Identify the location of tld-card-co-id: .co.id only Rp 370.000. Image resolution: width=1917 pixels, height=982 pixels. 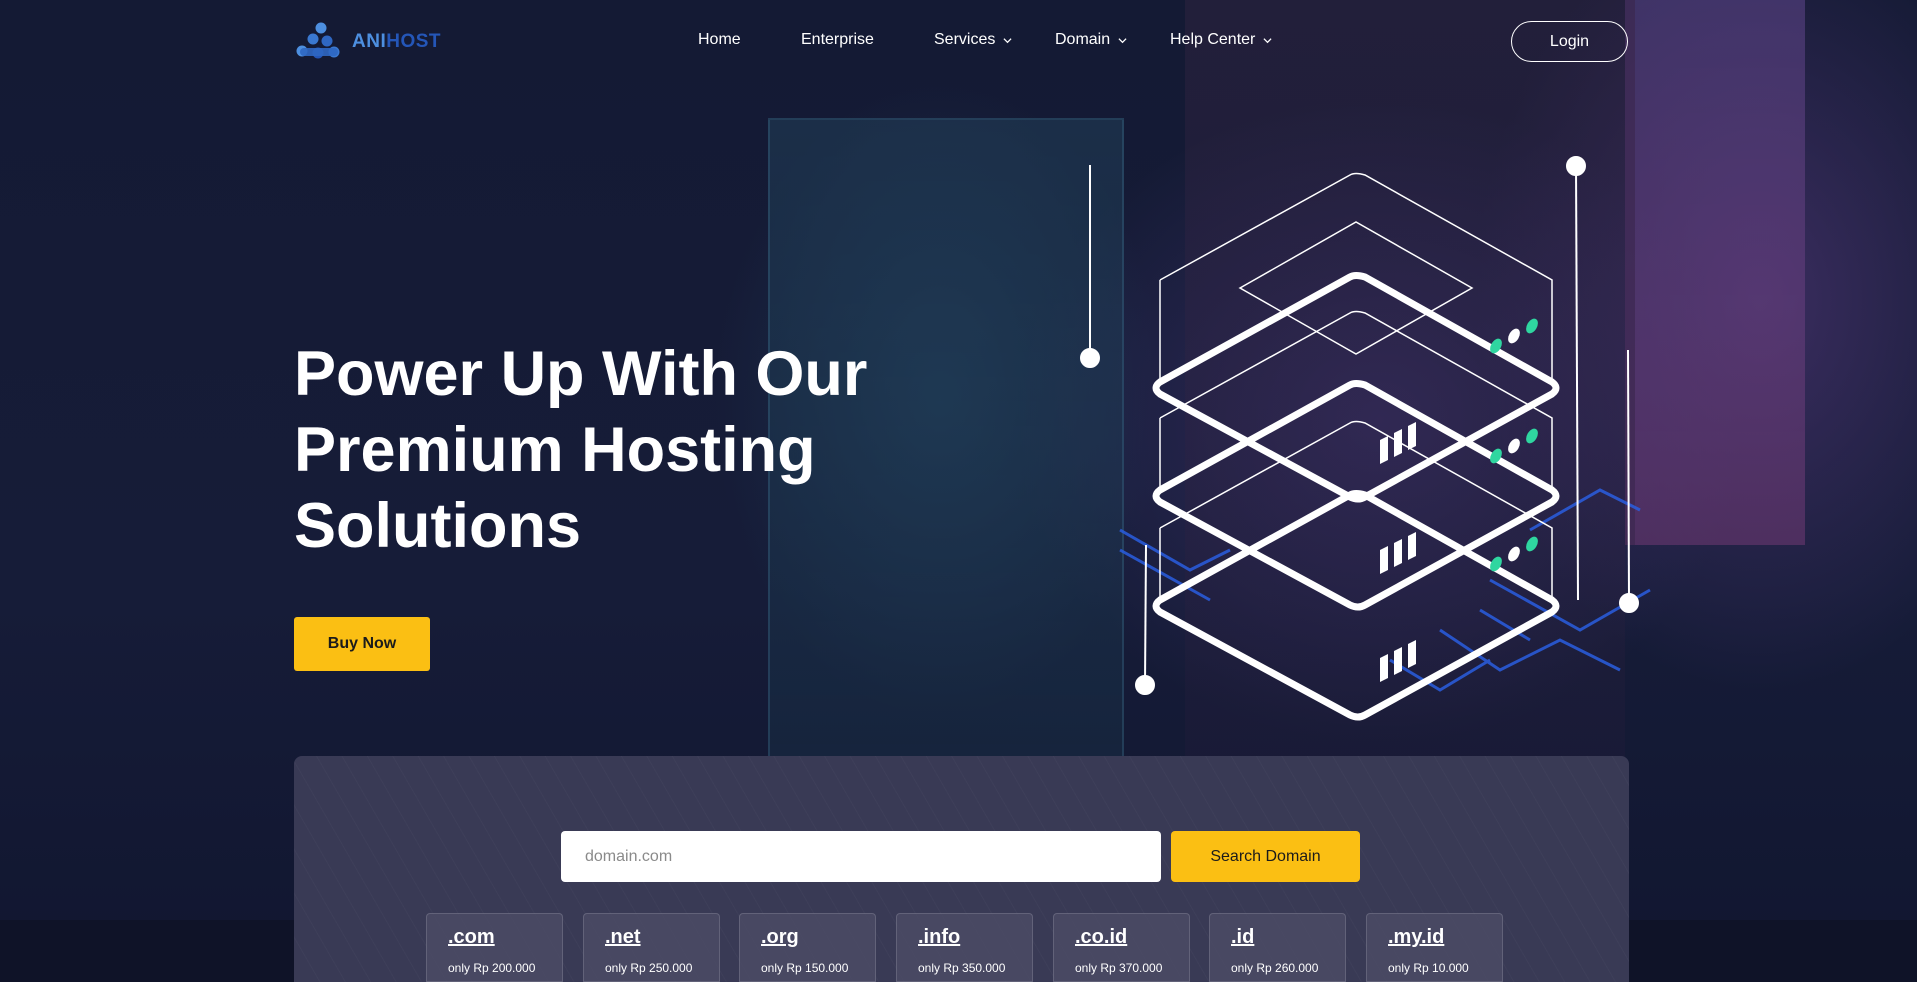
(1121, 947).